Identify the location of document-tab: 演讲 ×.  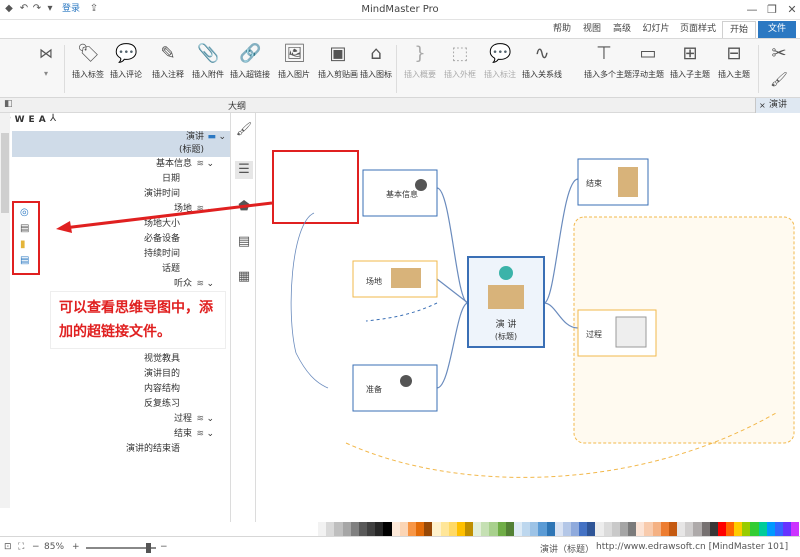
(777, 105).